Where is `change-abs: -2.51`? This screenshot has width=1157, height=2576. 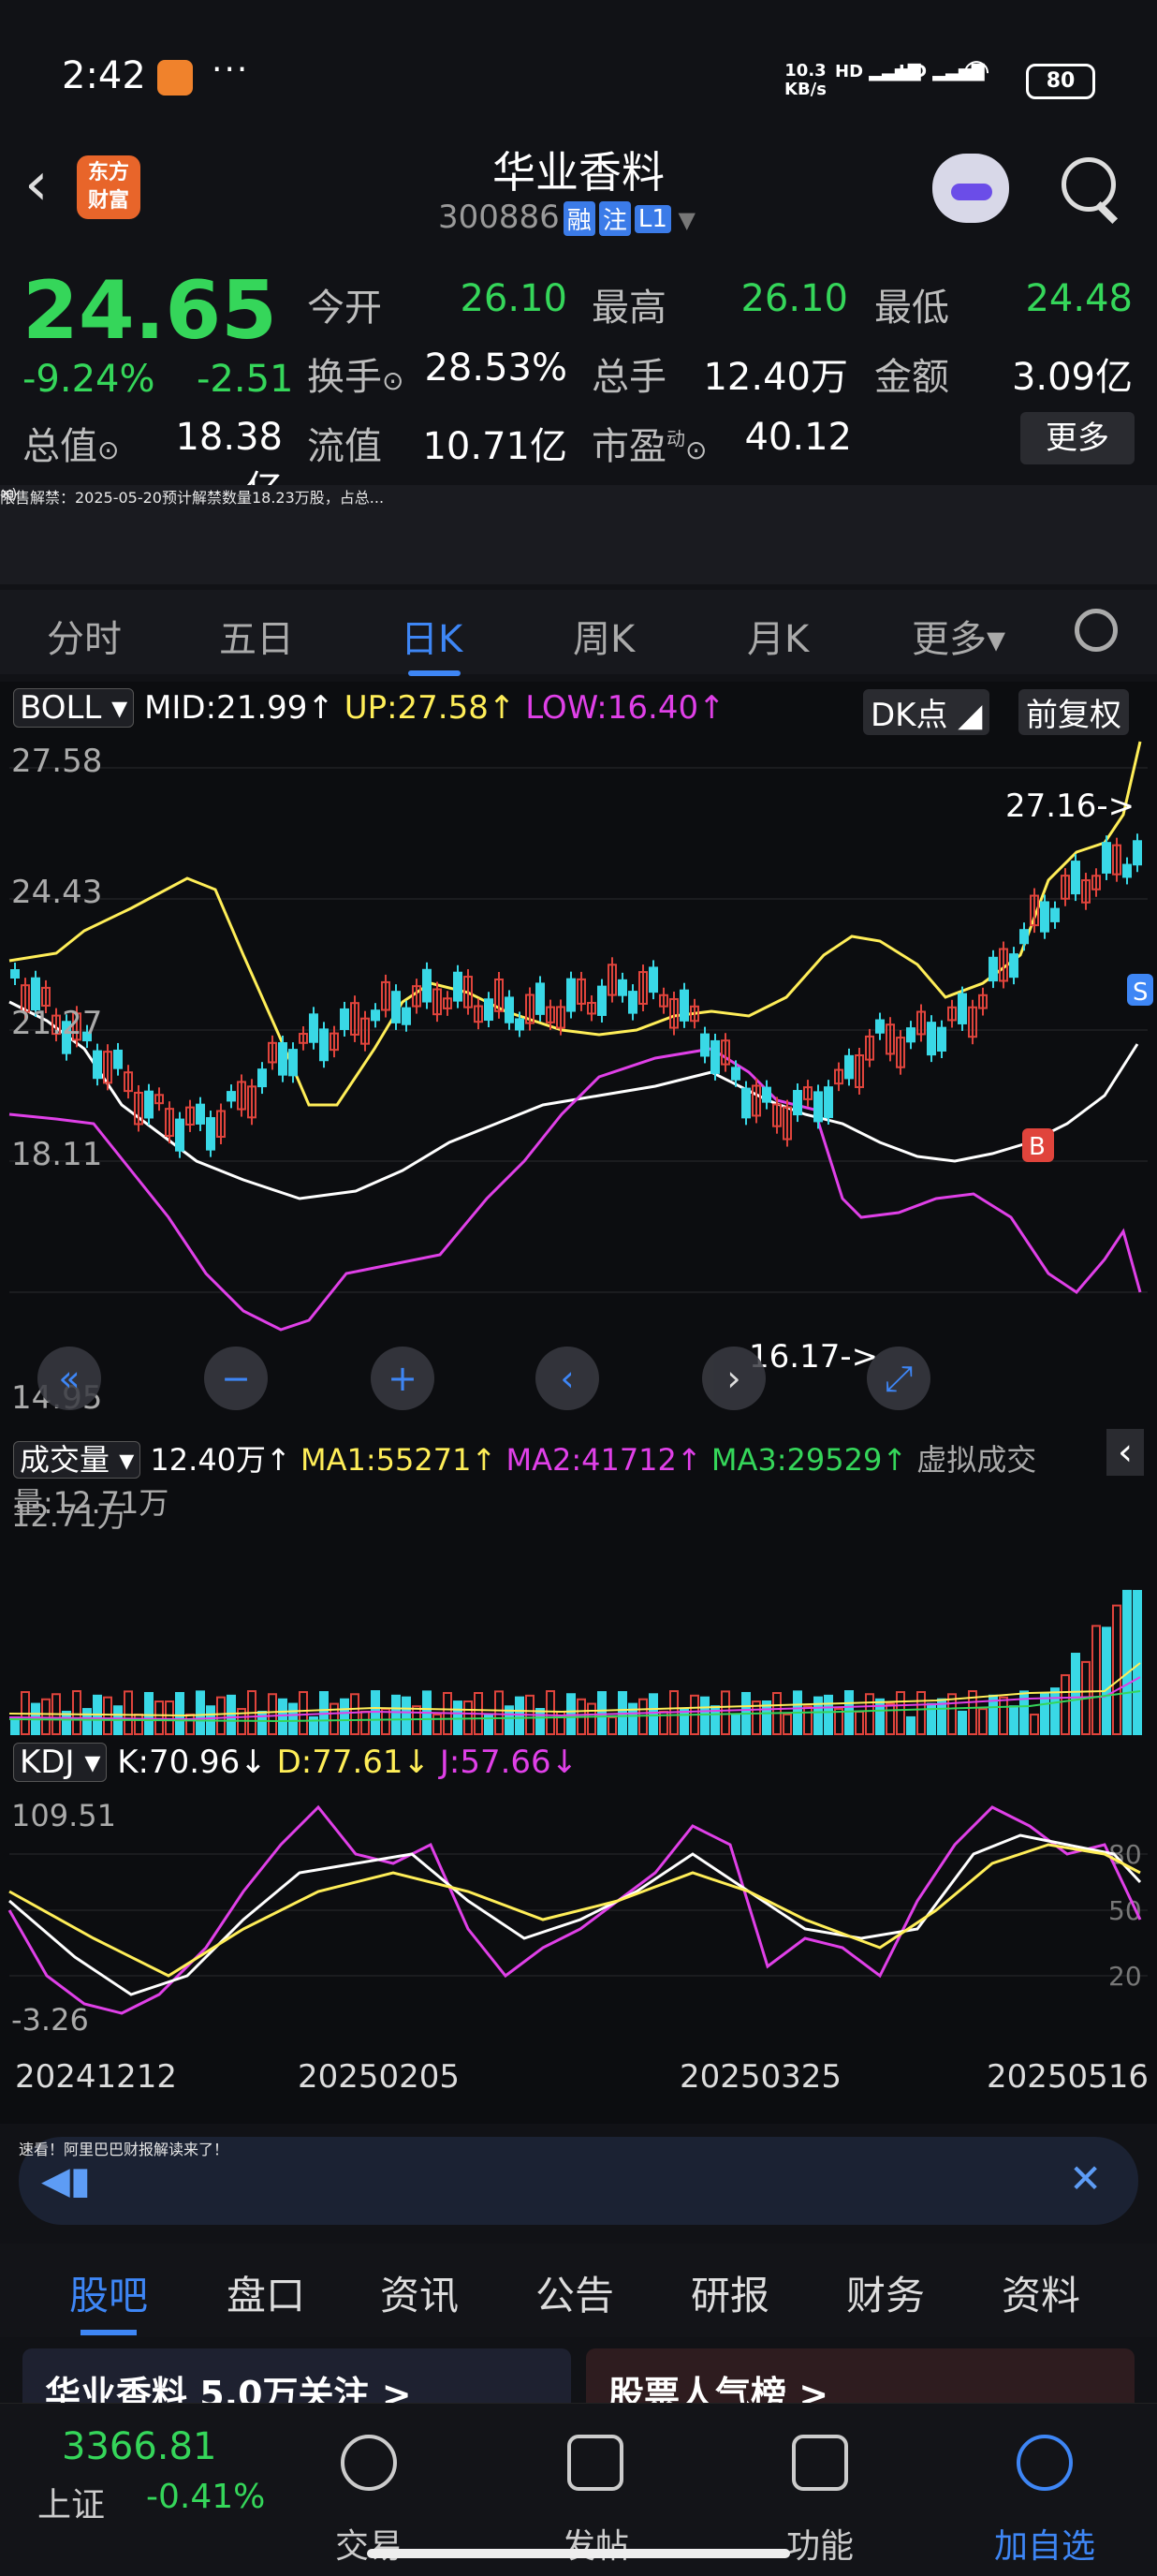
change-abs: -2.51 is located at coordinates (245, 379).